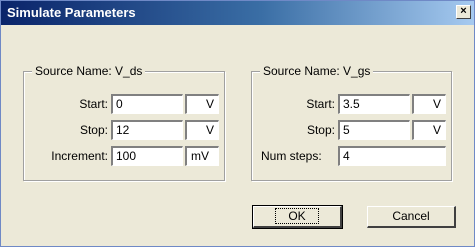 This screenshot has width=475, height=247. Describe the element at coordinates (93, 130) in the screenshot. I see `vds-stop-label: Stop:` at that location.